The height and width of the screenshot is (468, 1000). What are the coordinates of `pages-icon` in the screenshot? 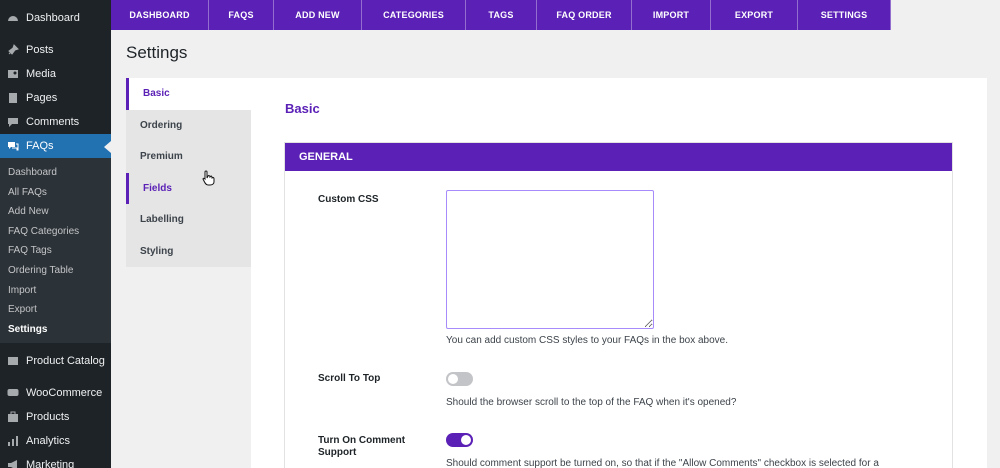 It's located at (13, 98).